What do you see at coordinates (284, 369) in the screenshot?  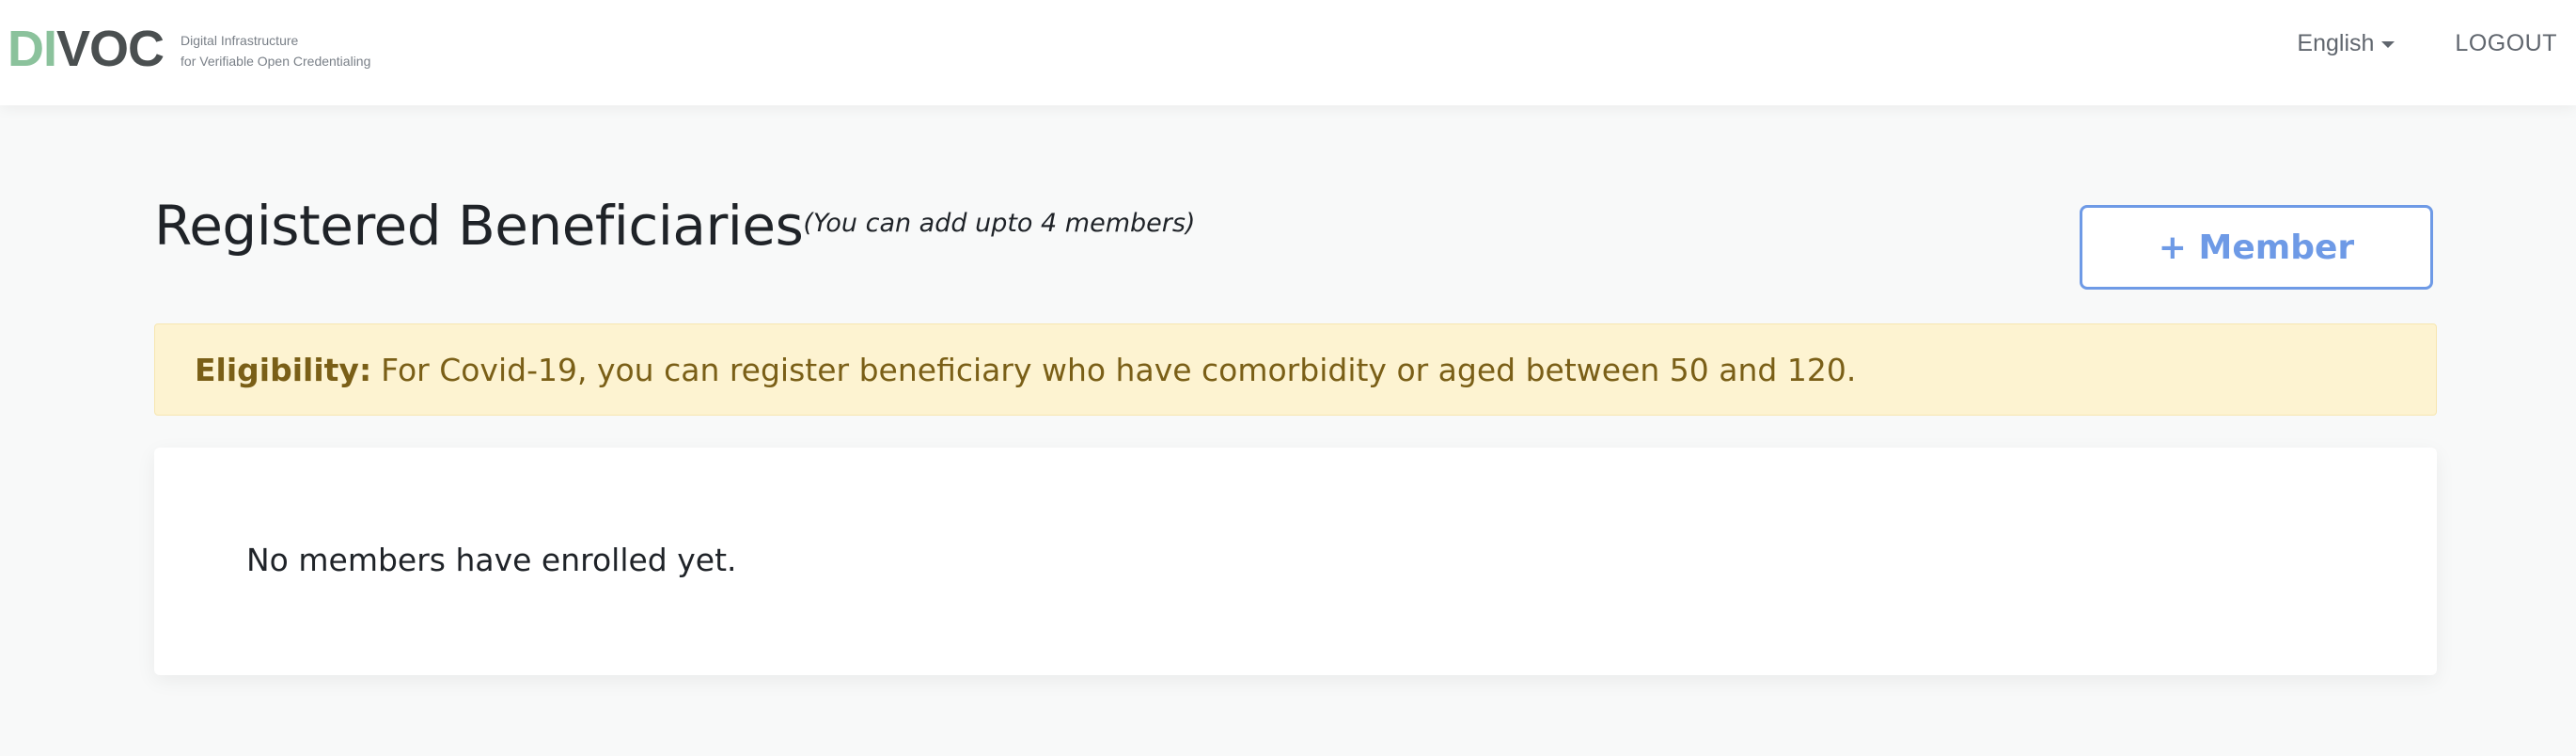 I see `eligibility-label: Eligibility:` at bounding box center [284, 369].